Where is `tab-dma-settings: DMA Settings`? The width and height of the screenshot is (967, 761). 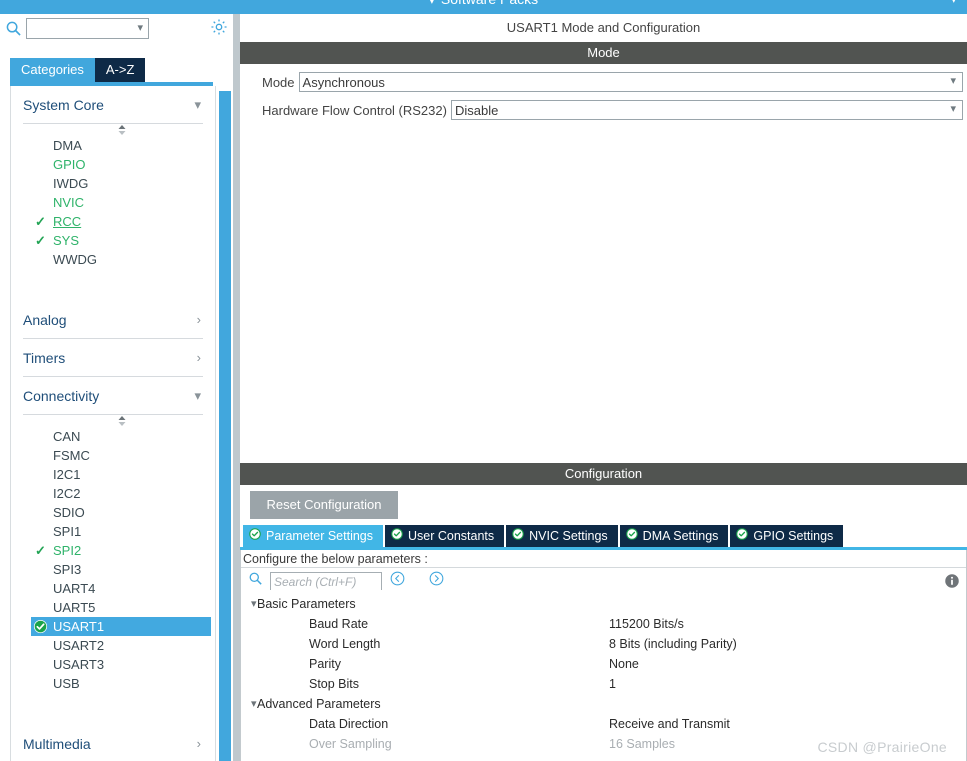
tab-dma-settings: DMA Settings is located at coordinates (674, 536).